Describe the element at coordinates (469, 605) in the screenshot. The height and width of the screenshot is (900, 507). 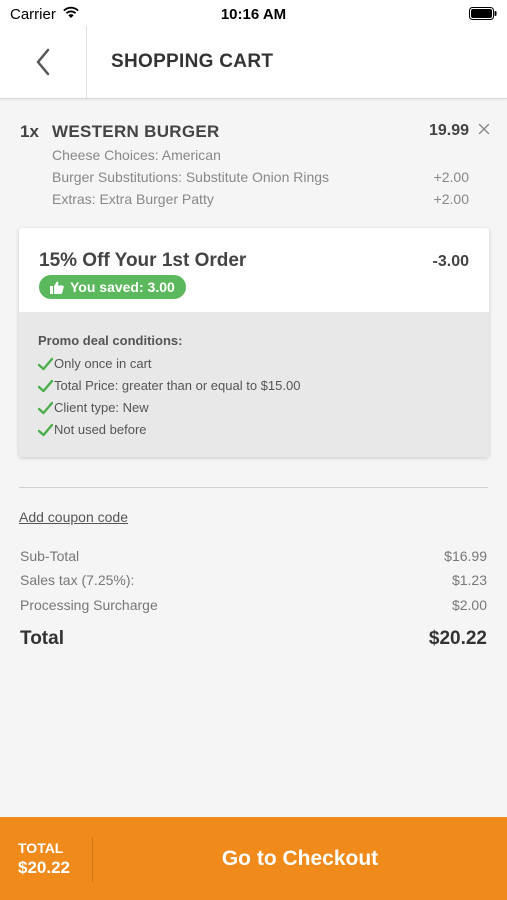
I see `surcharge-value: $2.00` at that location.